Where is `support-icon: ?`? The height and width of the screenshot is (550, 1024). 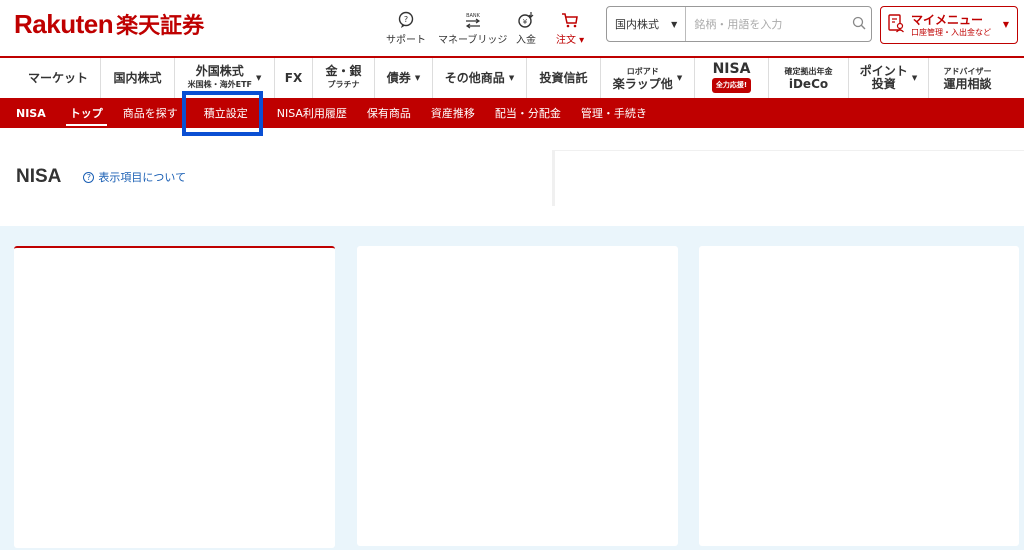
support-icon: ? is located at coordinates (406, 20).